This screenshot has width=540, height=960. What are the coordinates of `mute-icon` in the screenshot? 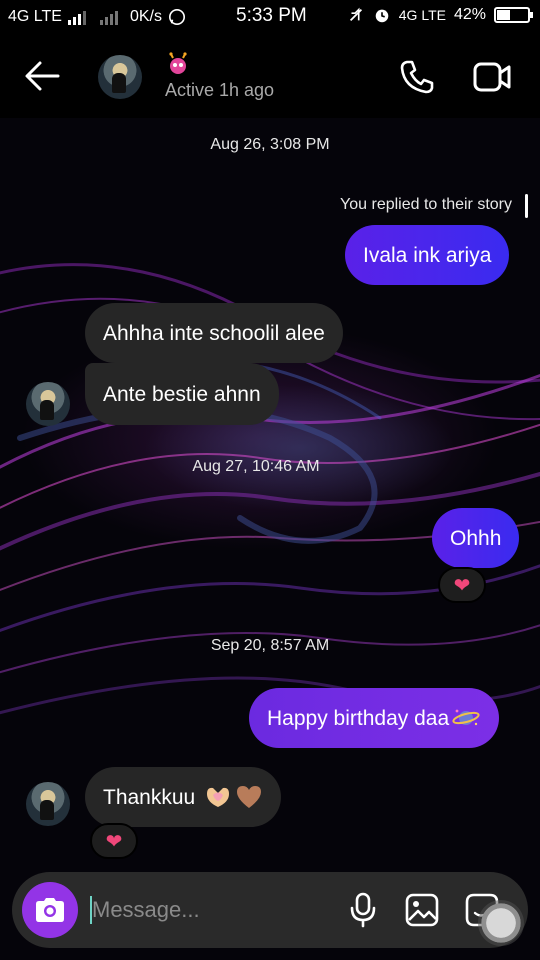 It's located at (355, 14).